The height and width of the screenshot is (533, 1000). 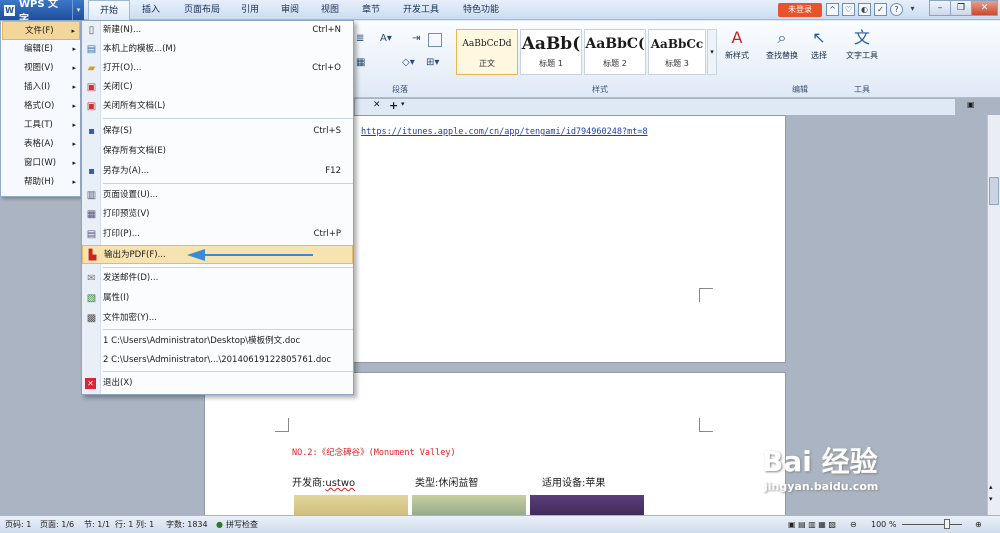 I want to click on menu-print-preview: ▦ 打印预览(V), so click(x=217, y=214).